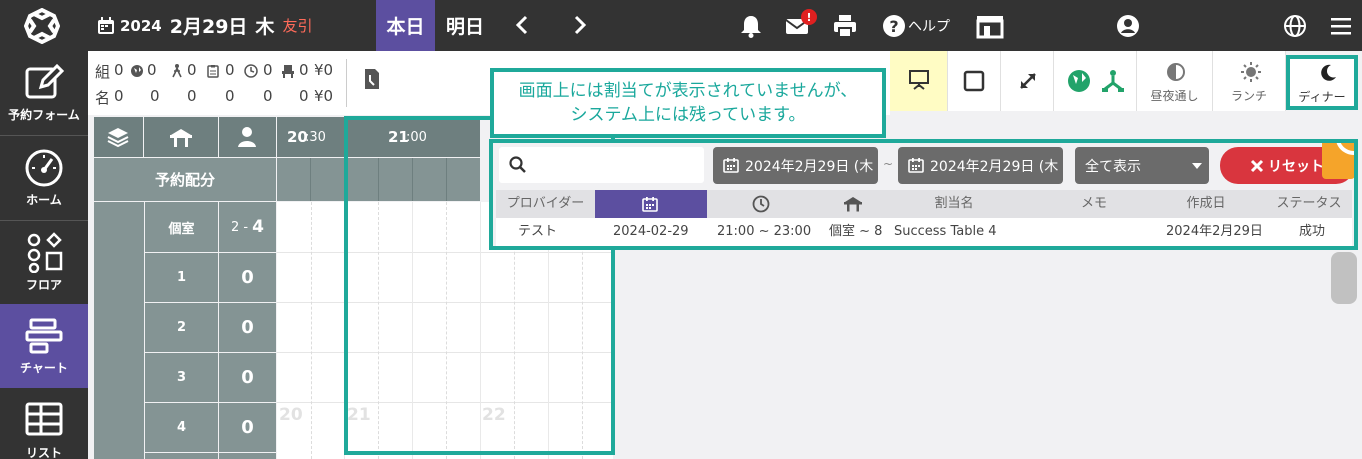 This screenshot has width=1362, height=459. Describe the element at coordinates (681, 25) in the screenshot. I see `top-bar: 2024 2月29日 木 友引 本日 明日 ! ? ヘルプ` at that location.